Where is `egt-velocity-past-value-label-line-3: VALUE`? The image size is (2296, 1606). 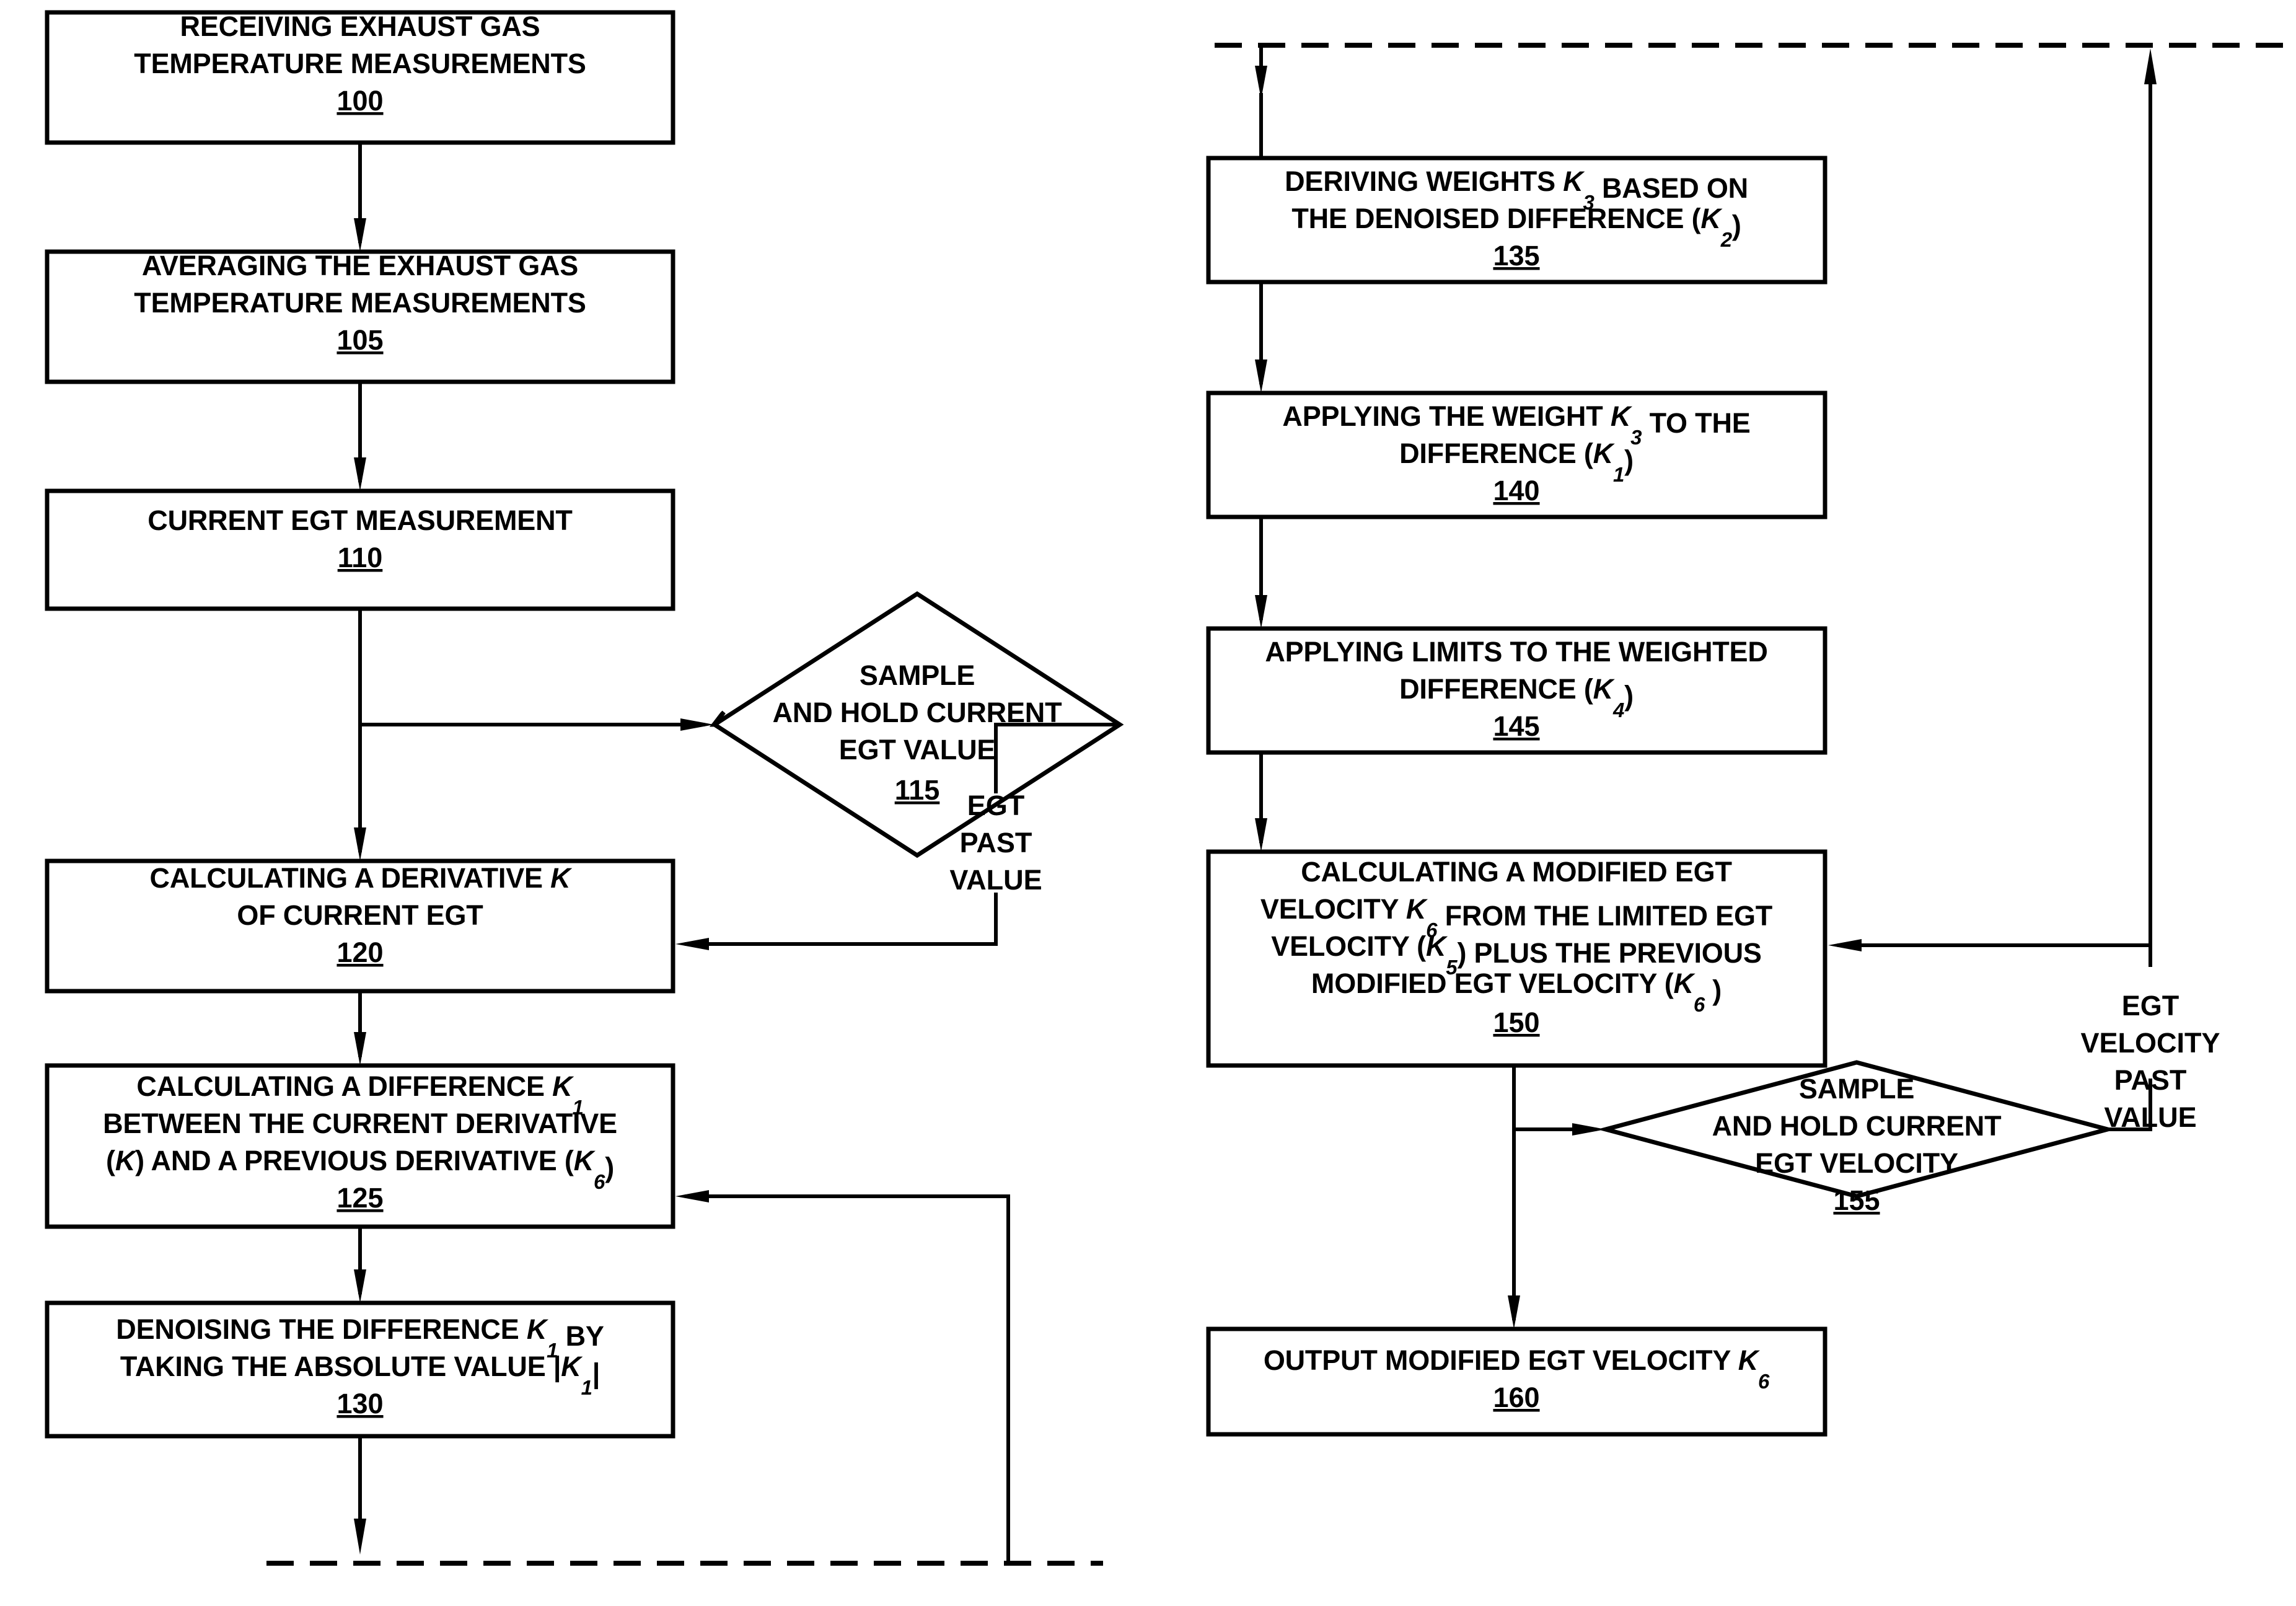 egt-velocity-past-value-label-line-3: VALUE is located at coordinates (2150, 1117).